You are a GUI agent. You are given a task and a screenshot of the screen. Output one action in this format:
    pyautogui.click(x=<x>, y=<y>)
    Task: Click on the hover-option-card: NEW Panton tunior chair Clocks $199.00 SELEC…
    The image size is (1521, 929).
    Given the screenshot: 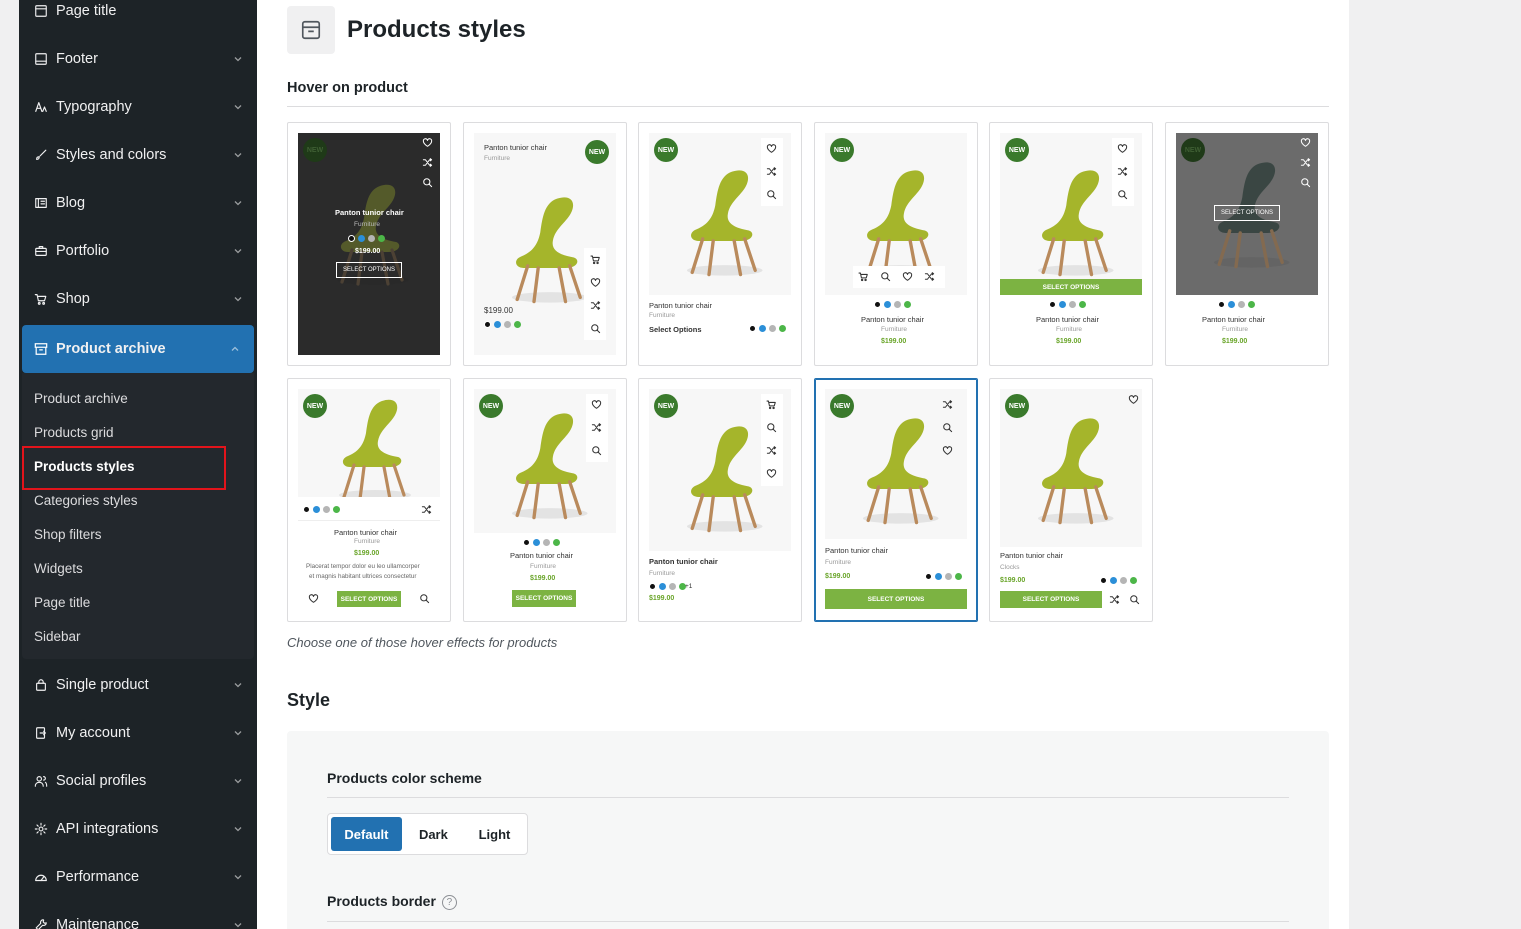 What is the action you would take?
    pyautogui.click(x=1071, y=500)
    